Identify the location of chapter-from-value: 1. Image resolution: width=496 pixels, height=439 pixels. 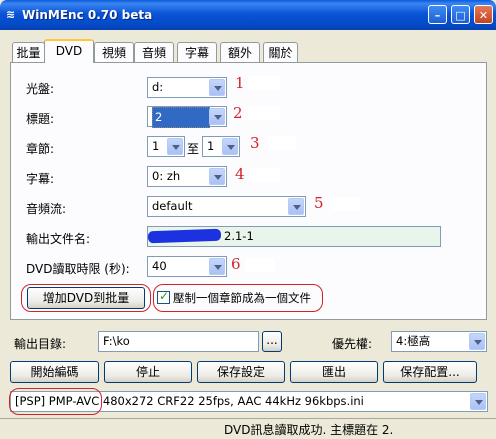
(156, 146).